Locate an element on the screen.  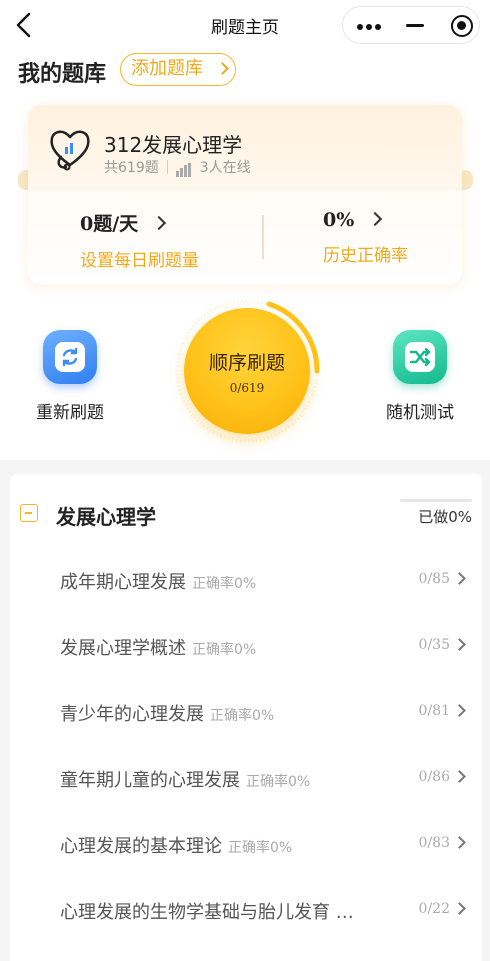
random-test-action: 随机测试 is located at coordinates (420, 376).